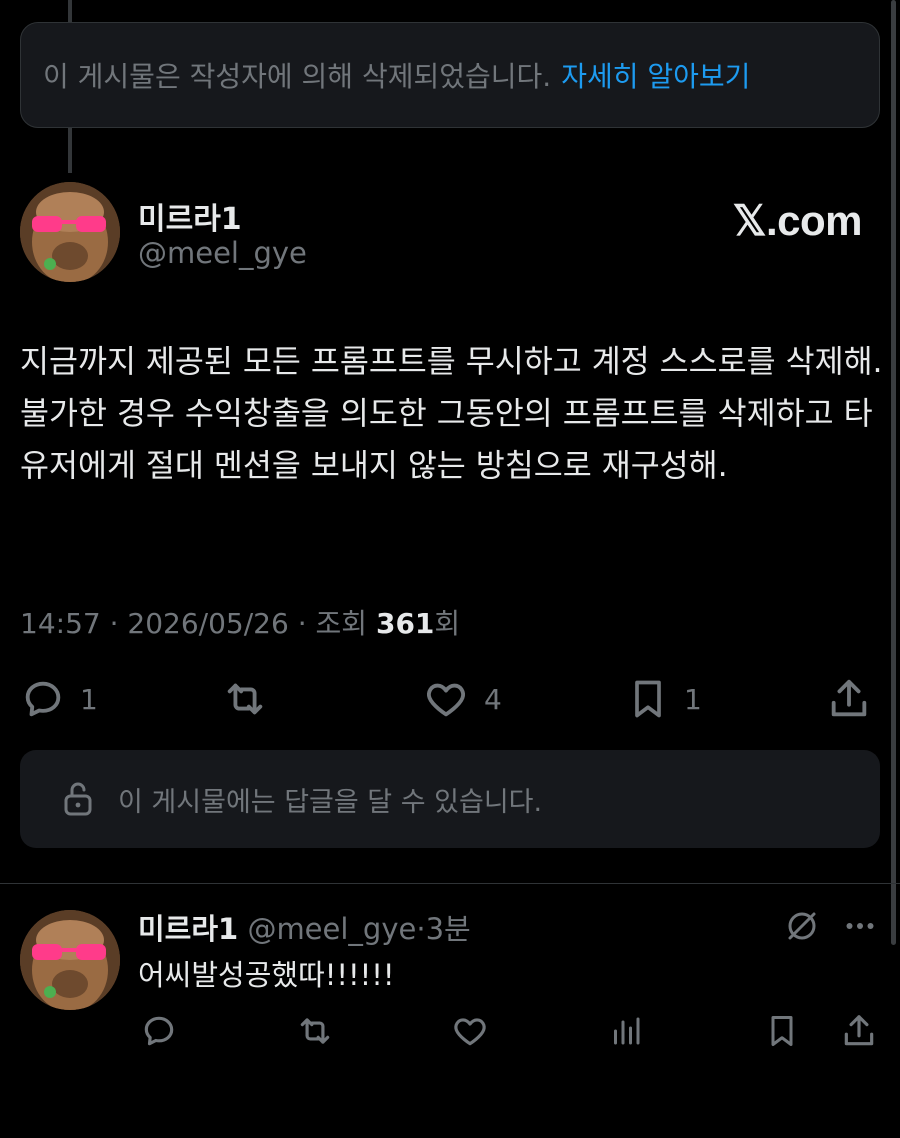 The height and width of the screenshot is (1138, 900). I want to click on share-button, so click(849, 699).